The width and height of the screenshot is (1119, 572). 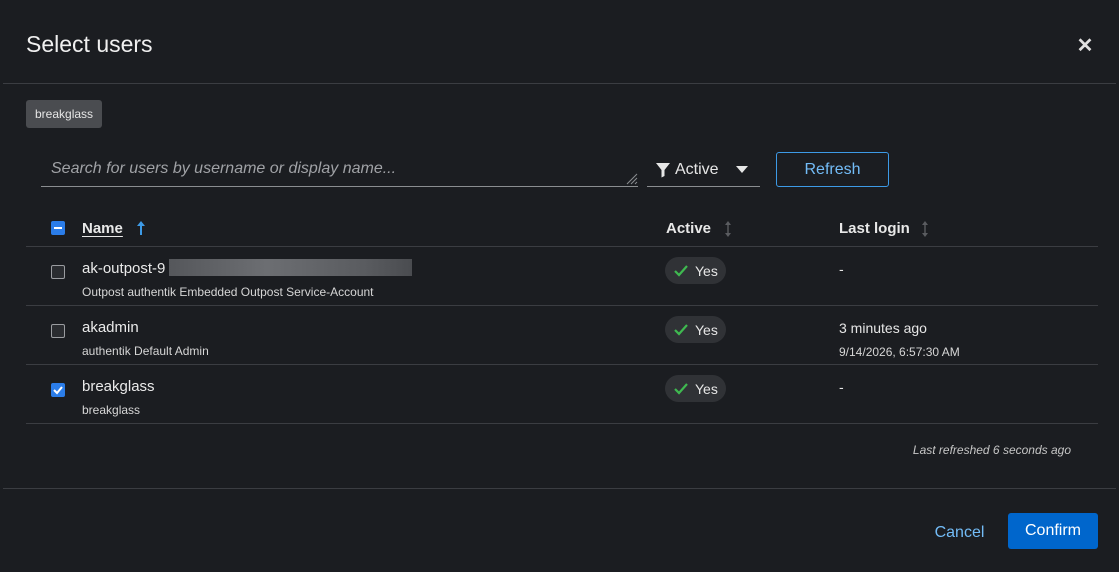 What do you see at coordinates (562, 394) in the screenshot?
I see `table-row: breakglass breakglass Yes -` at bounding box center [562, 394].